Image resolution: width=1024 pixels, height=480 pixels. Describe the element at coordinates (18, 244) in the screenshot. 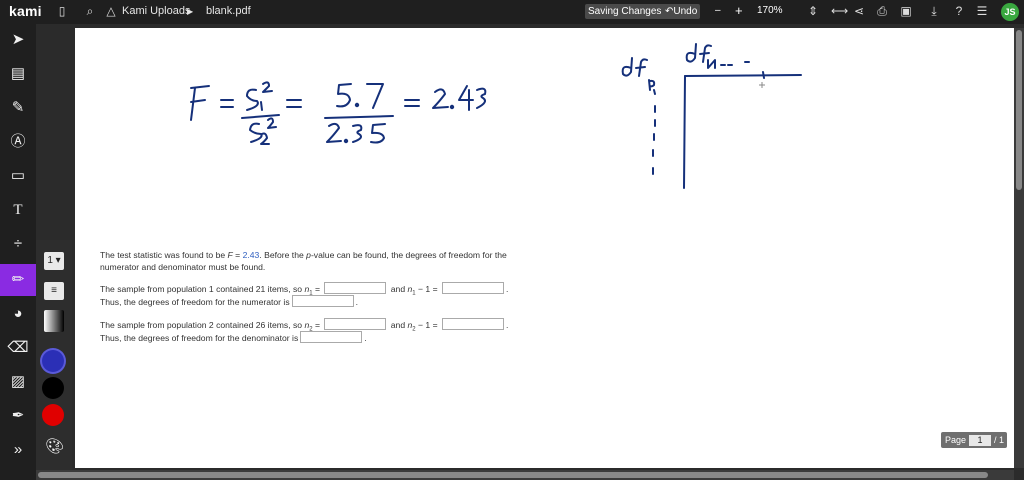

I see `equation-icon: ÷` at that location.